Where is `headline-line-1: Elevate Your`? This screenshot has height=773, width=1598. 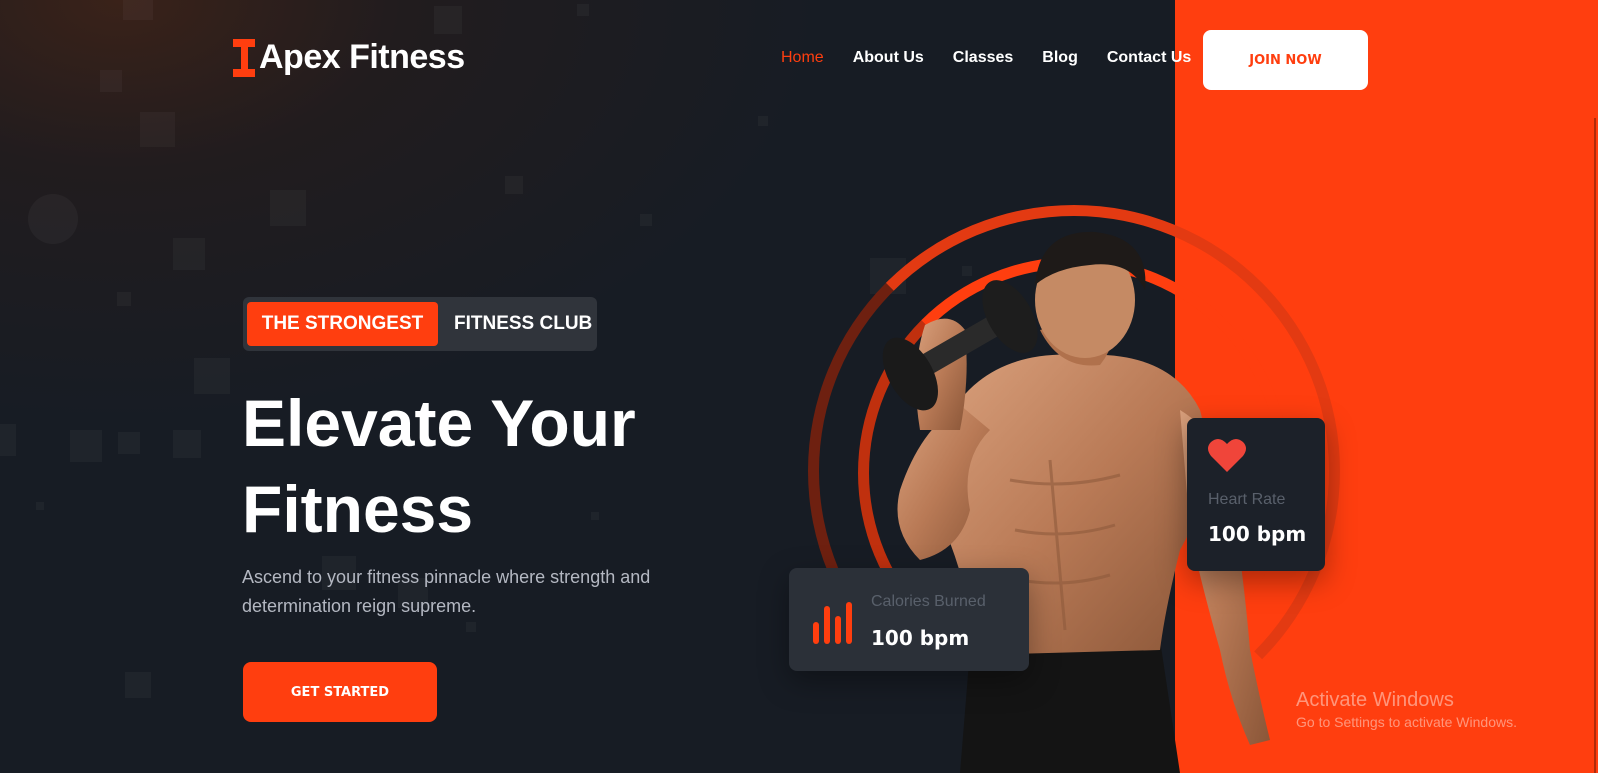
headline-line-1: Elevate Your is located at coordinates (439, 423).